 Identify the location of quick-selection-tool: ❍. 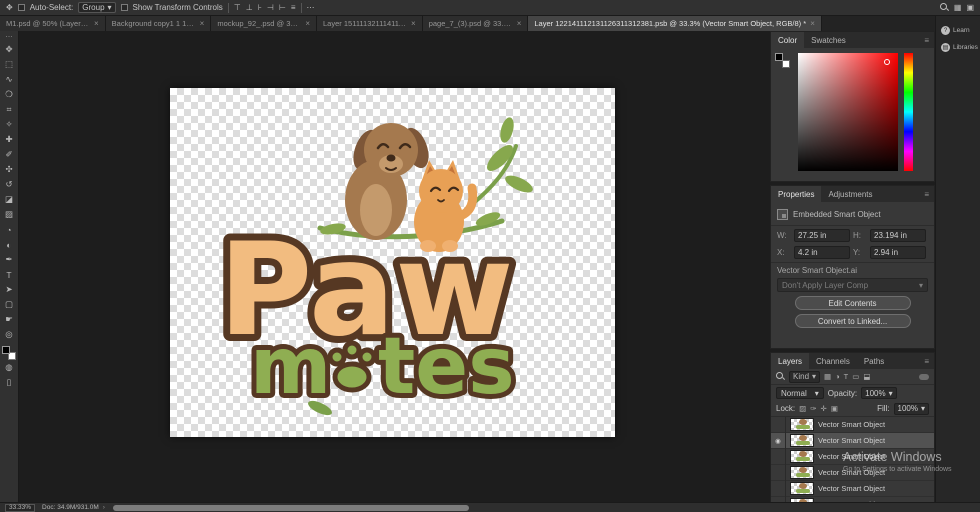
(9, 94).